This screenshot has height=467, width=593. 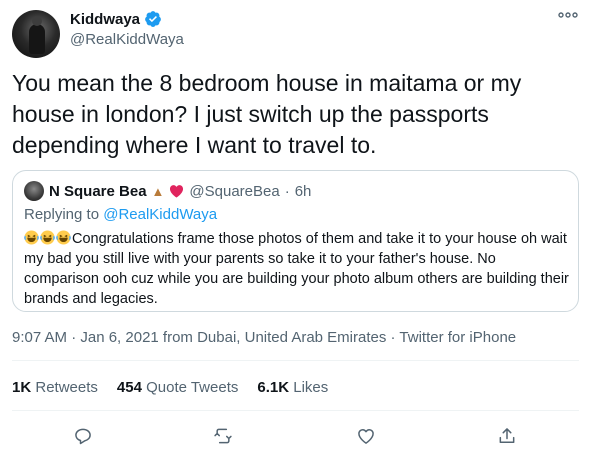 I want to click on reply-icon, so click(x=83, y=436).